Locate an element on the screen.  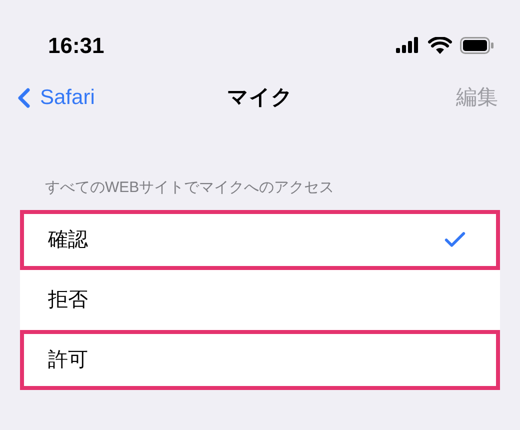
status-time: 16:31 is located at coordinates (76, 46).